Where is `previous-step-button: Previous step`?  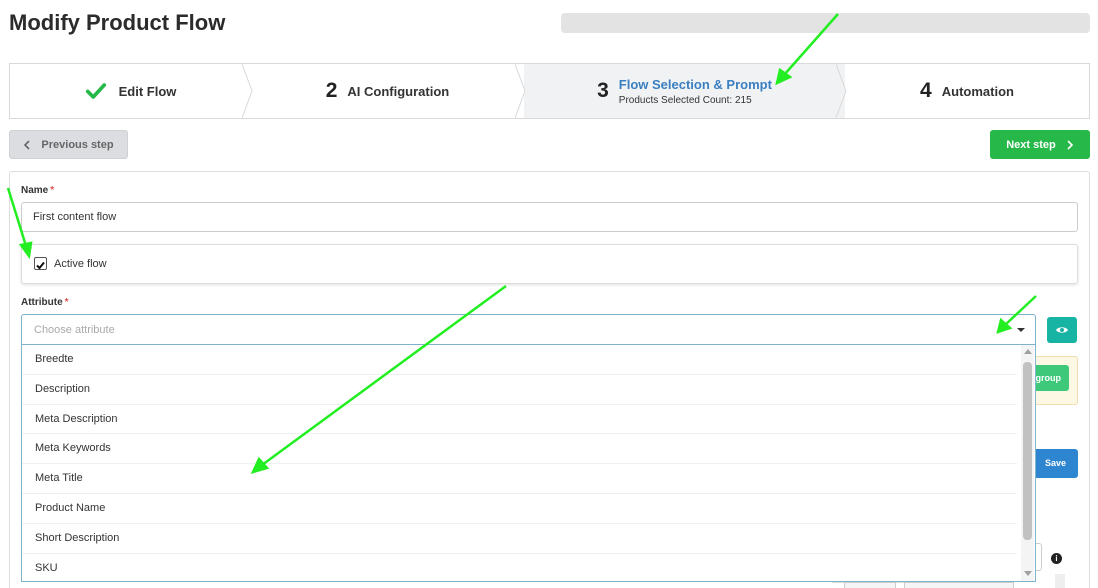 previous-step-button: Previous step is located at coordinates (68, 144).